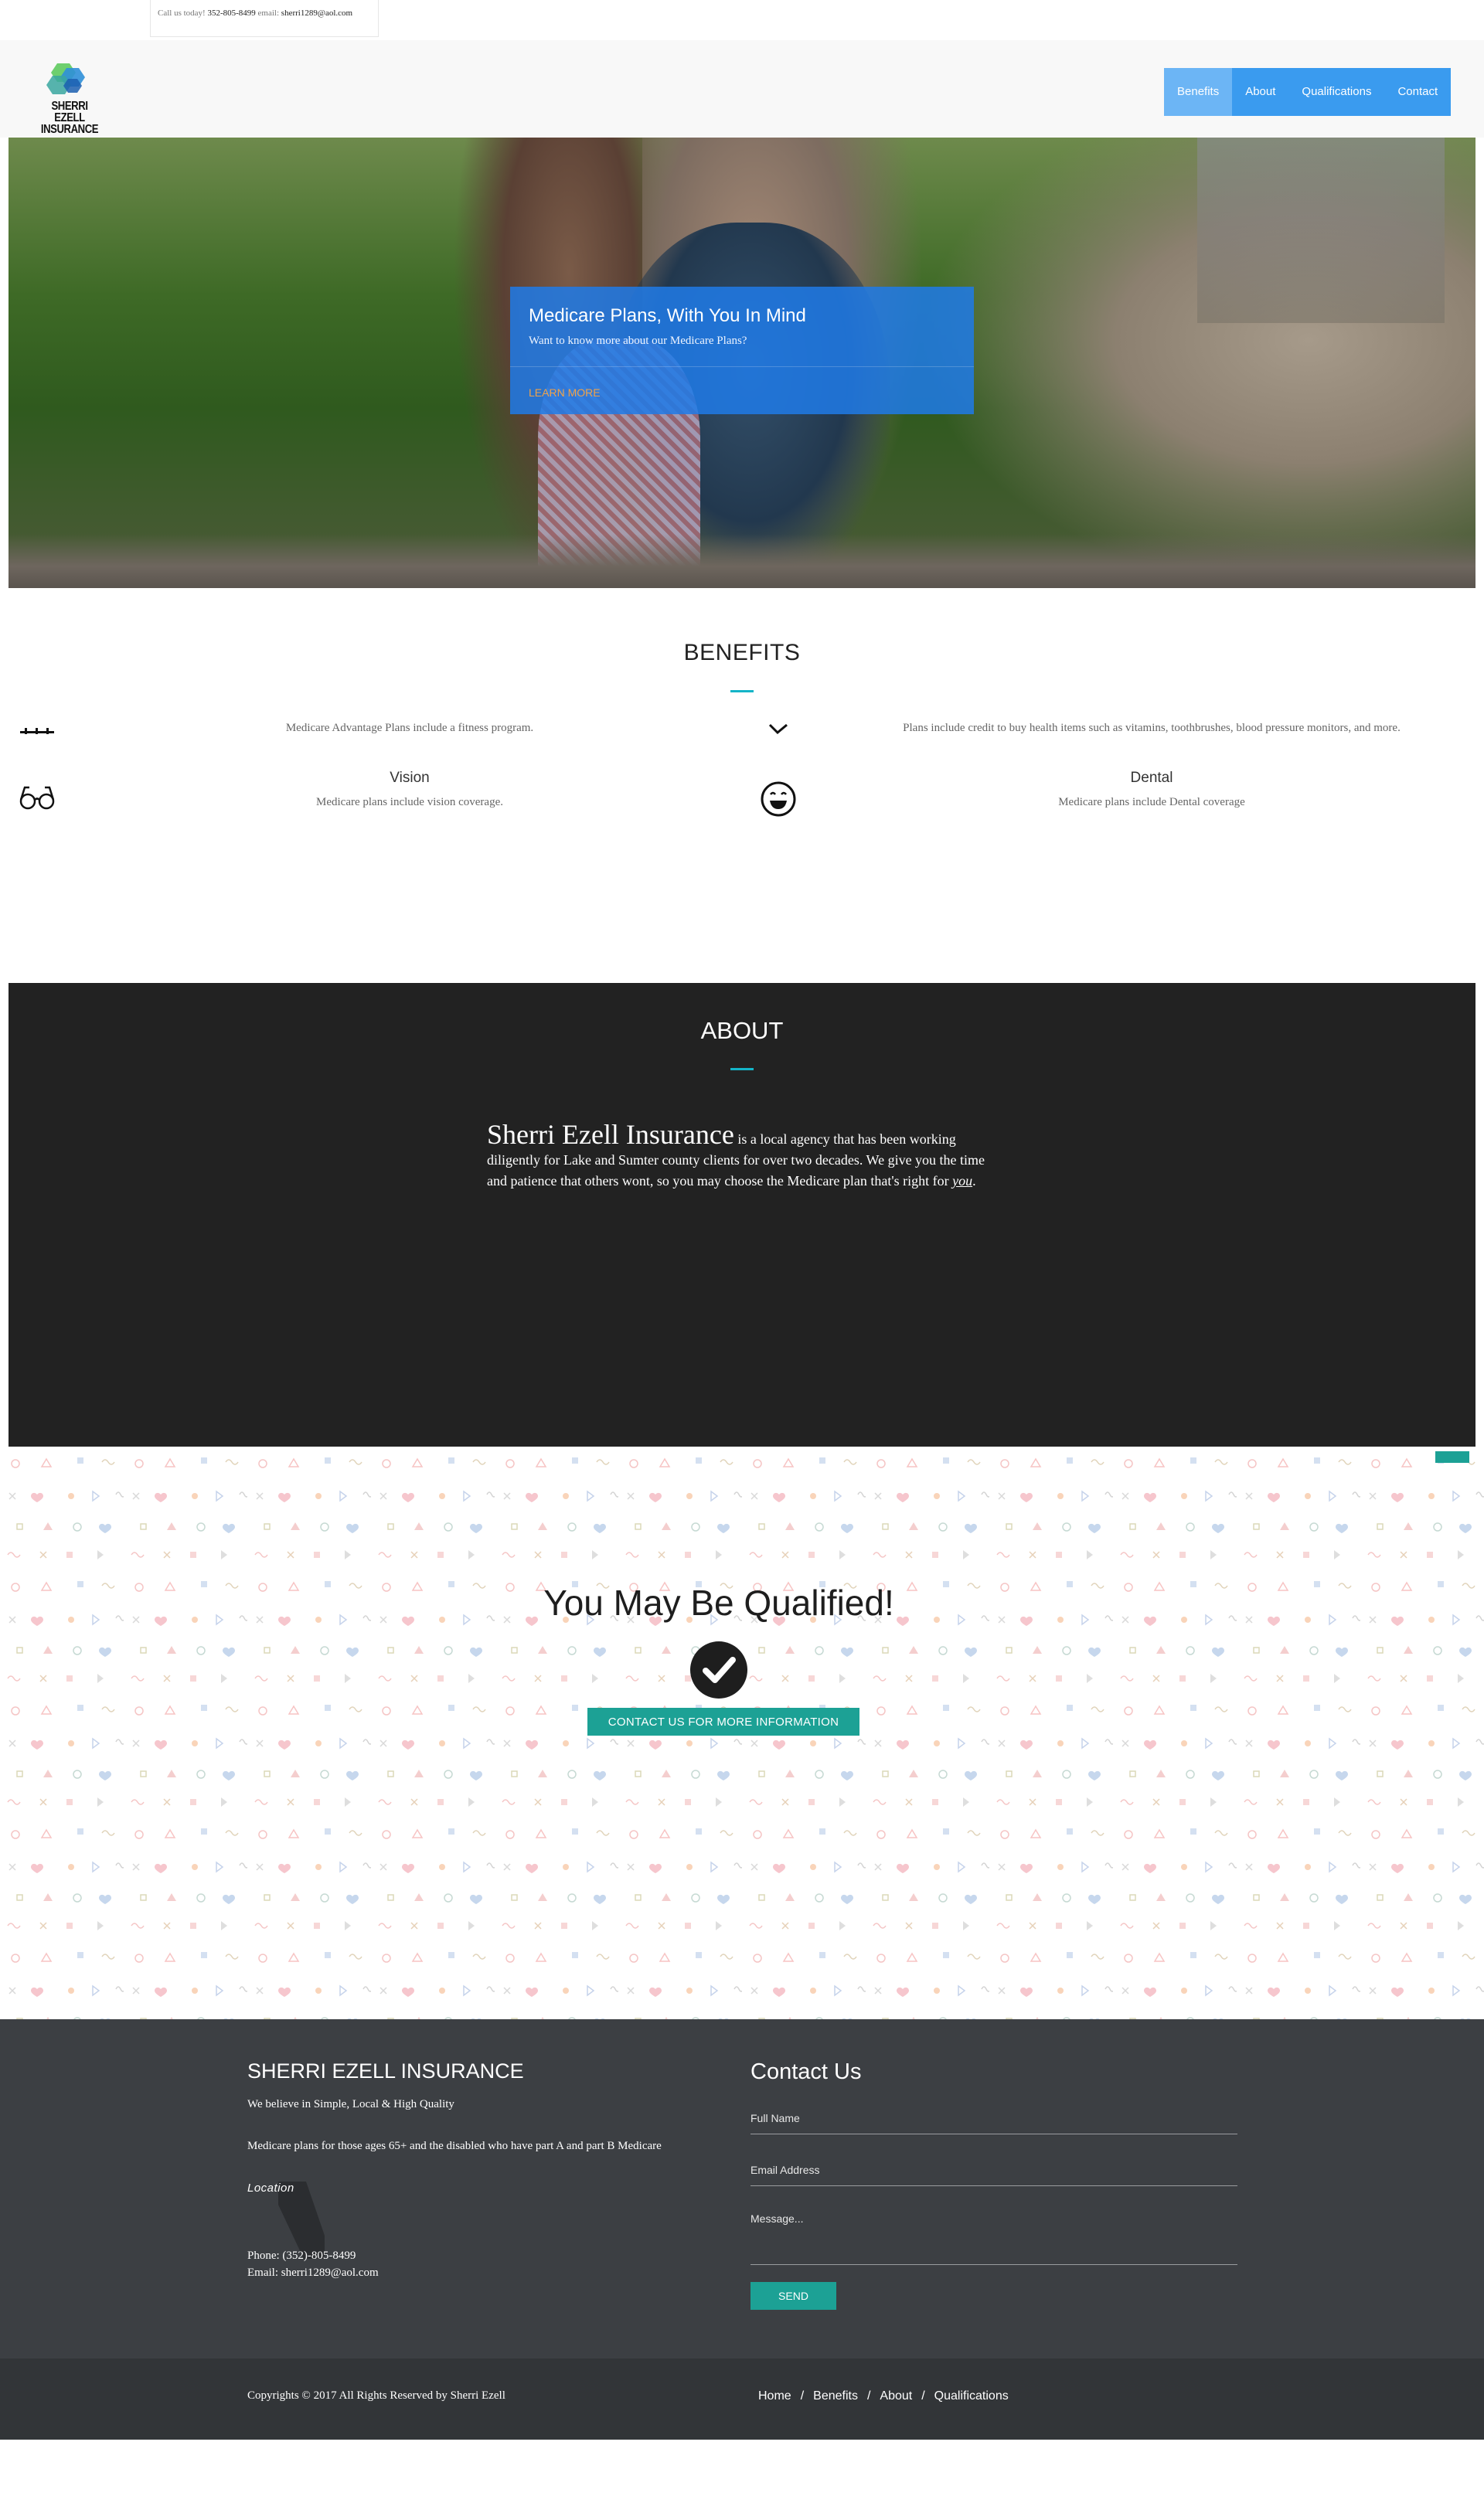 The height and width of the screenshot is (2520, 1484). What do you see at coordinates (778, 728) in the screenshot?
I see `health-items-icon` at bounding box center [778, 728].